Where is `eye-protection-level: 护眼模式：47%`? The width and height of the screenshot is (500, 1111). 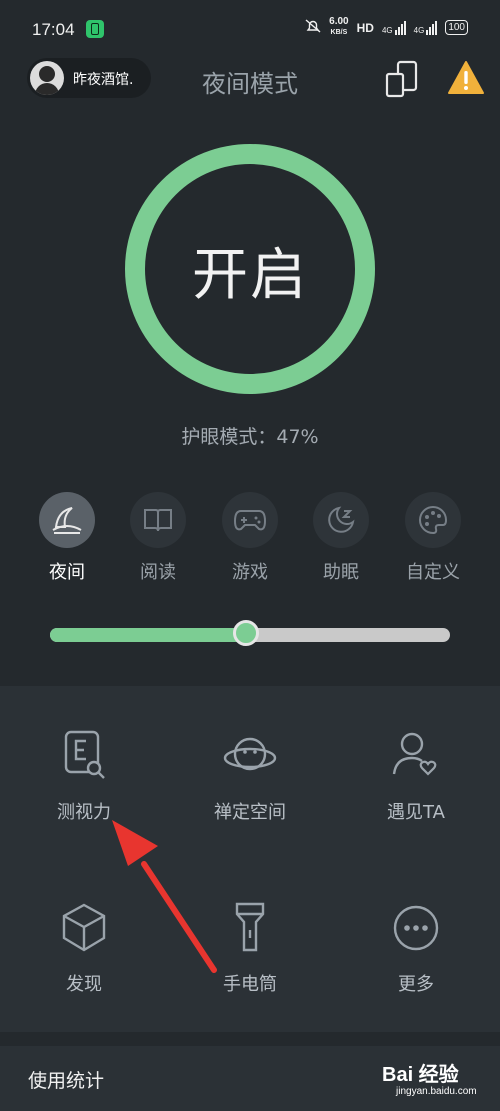
eye-protection-level: 护眼模式：47% is located at coordinates (250, 437).